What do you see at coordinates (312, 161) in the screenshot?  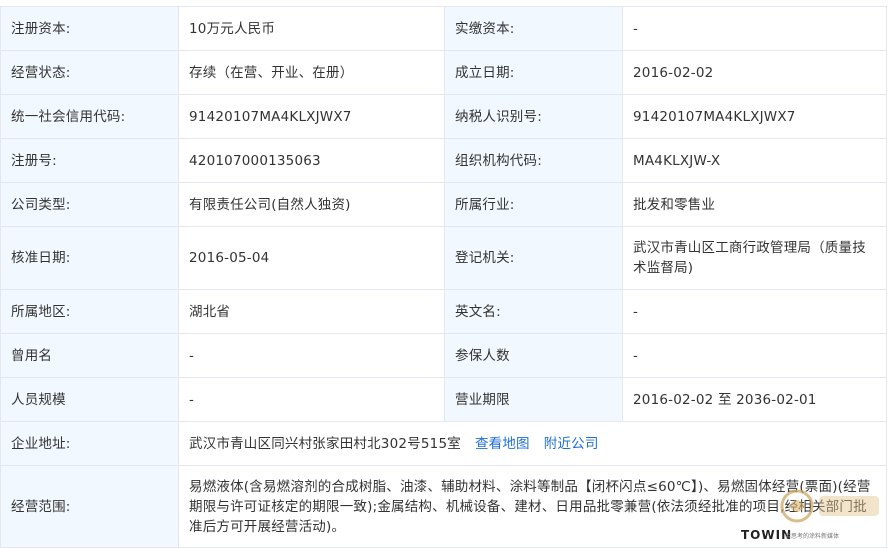 I see `field-value: 420107000135063` at bounding box center [312, 161].